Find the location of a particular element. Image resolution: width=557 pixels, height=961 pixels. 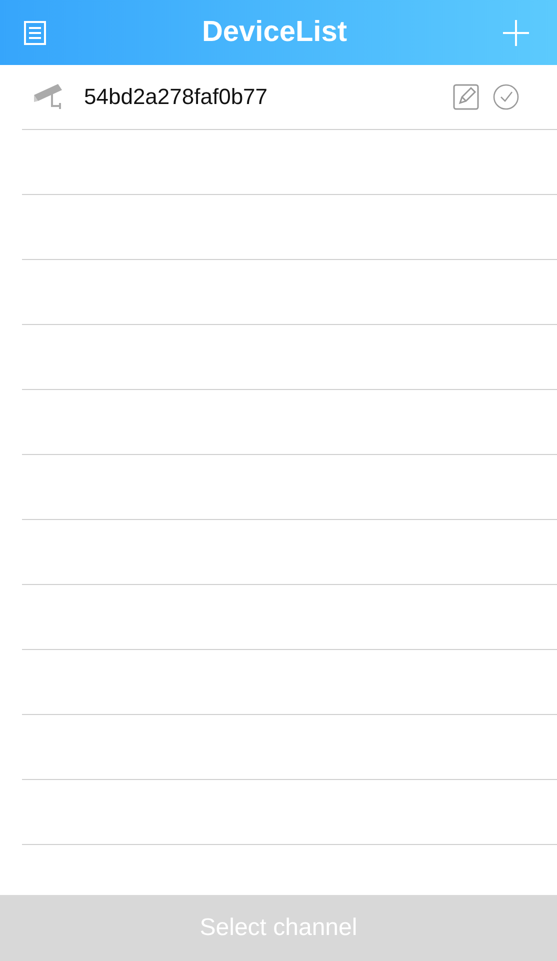

menu-icon is located at coordinates (35, 32).